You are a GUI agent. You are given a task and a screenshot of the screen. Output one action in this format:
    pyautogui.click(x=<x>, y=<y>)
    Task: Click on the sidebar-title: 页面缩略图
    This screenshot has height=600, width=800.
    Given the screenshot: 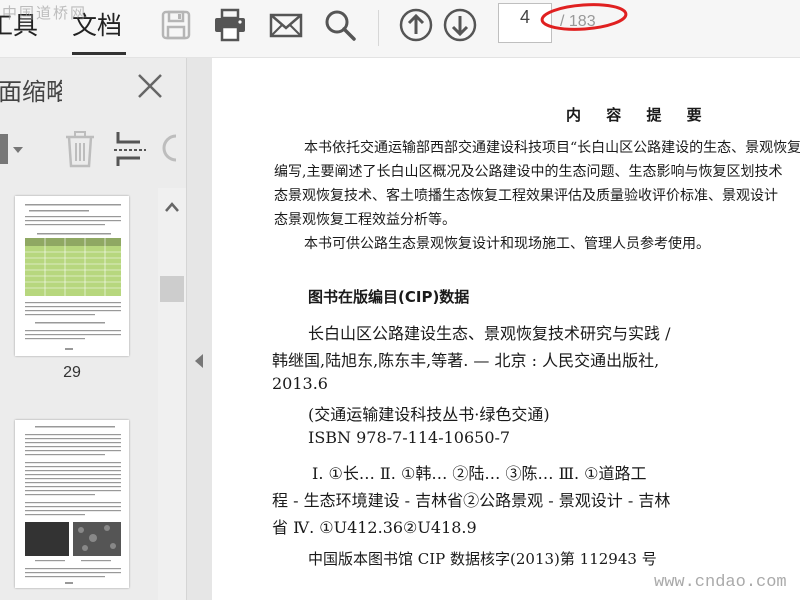 What is the action you would take?
    pyautogui.click(x=31, y=92)
    